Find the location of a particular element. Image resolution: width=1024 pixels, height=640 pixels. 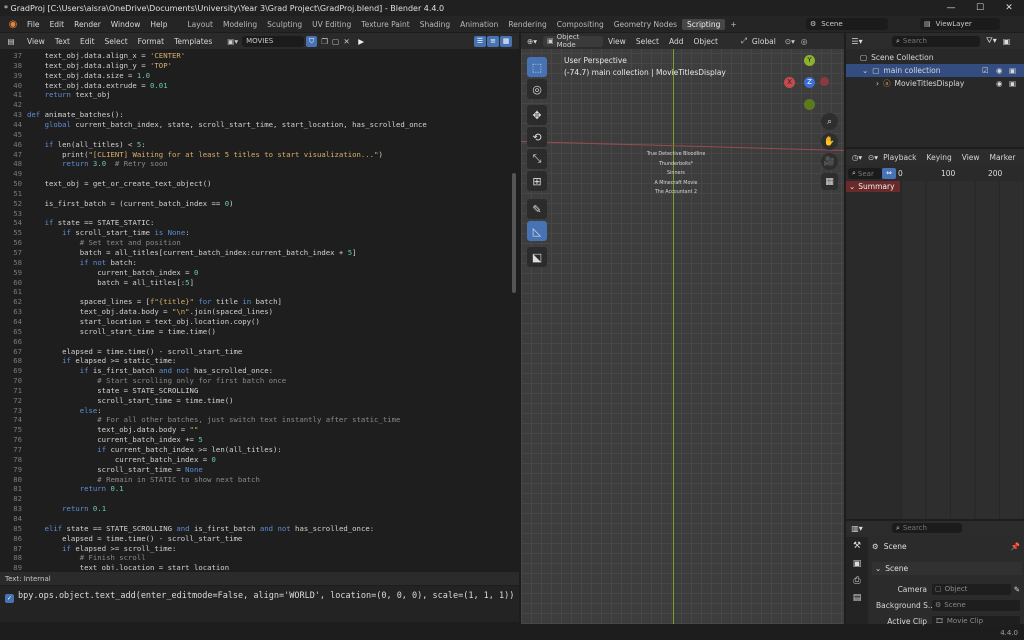

vp-menu-view: View is located at coordinates (617, 41).